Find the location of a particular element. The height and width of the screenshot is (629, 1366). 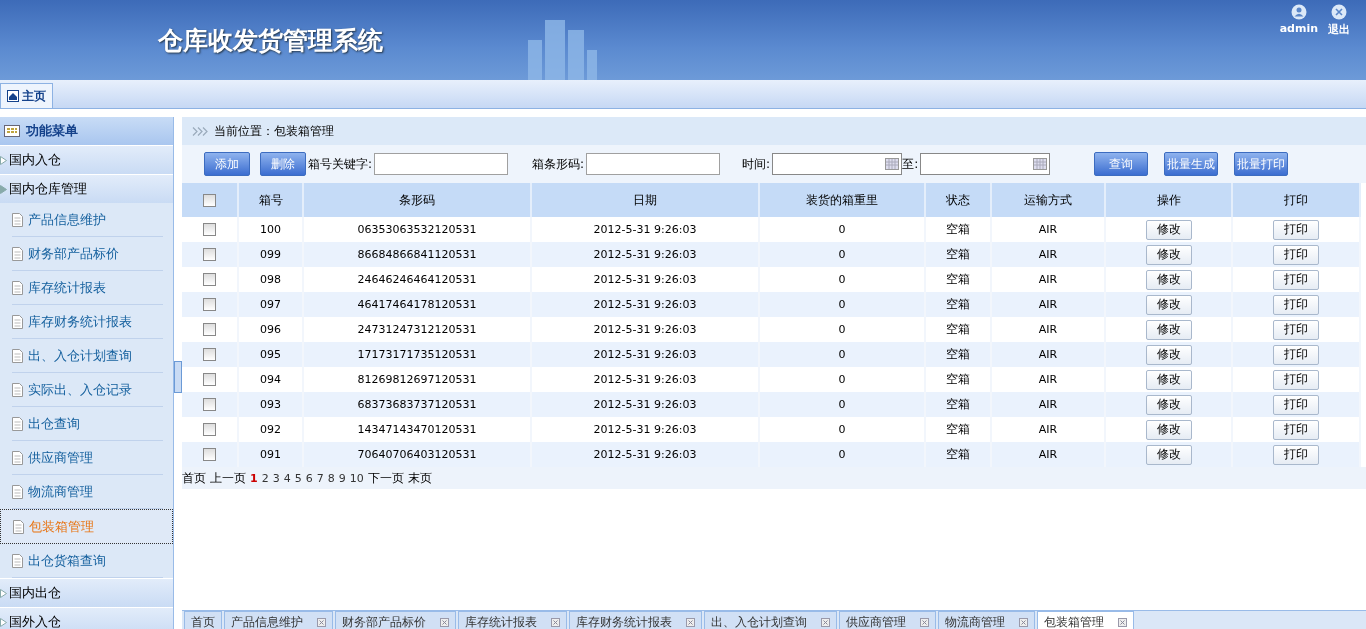

menu-item: 供应商管理 is located at coordinates (87, 458).